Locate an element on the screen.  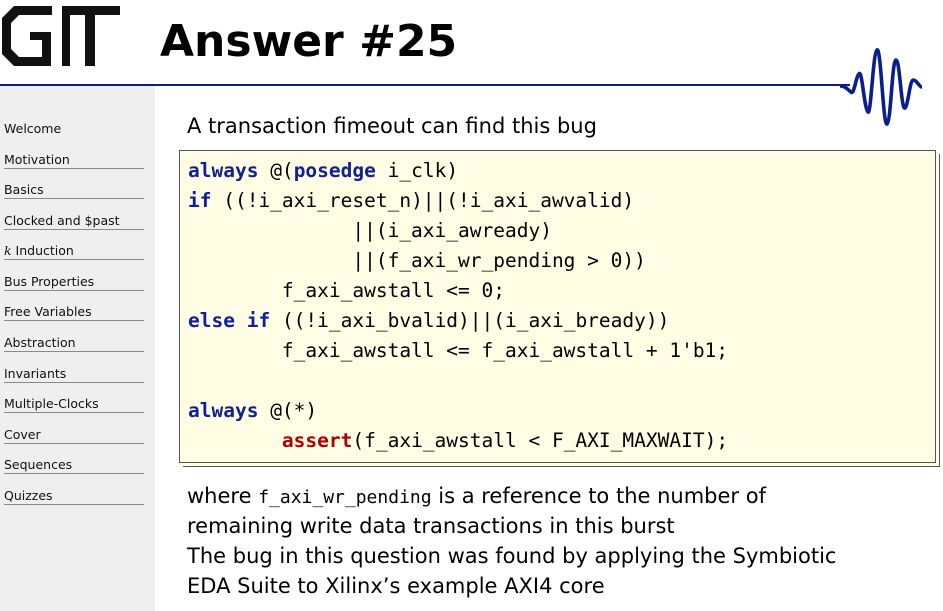
sidebar-item-basics: Basics is located at coordinates (74, 188).